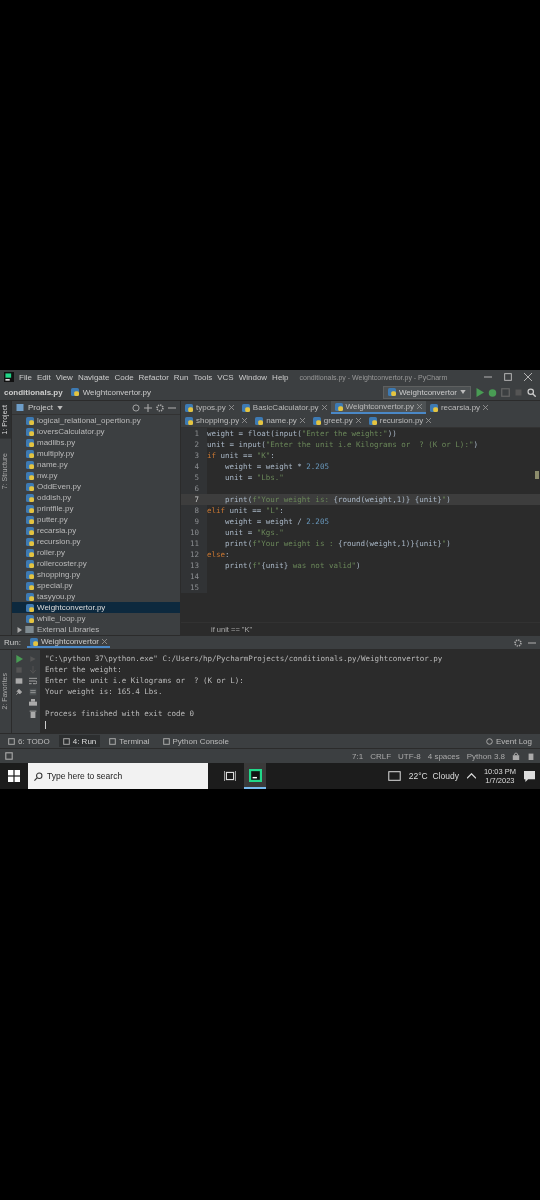  I want to click on project-file-item: recarsia.py, so click(96, 530).